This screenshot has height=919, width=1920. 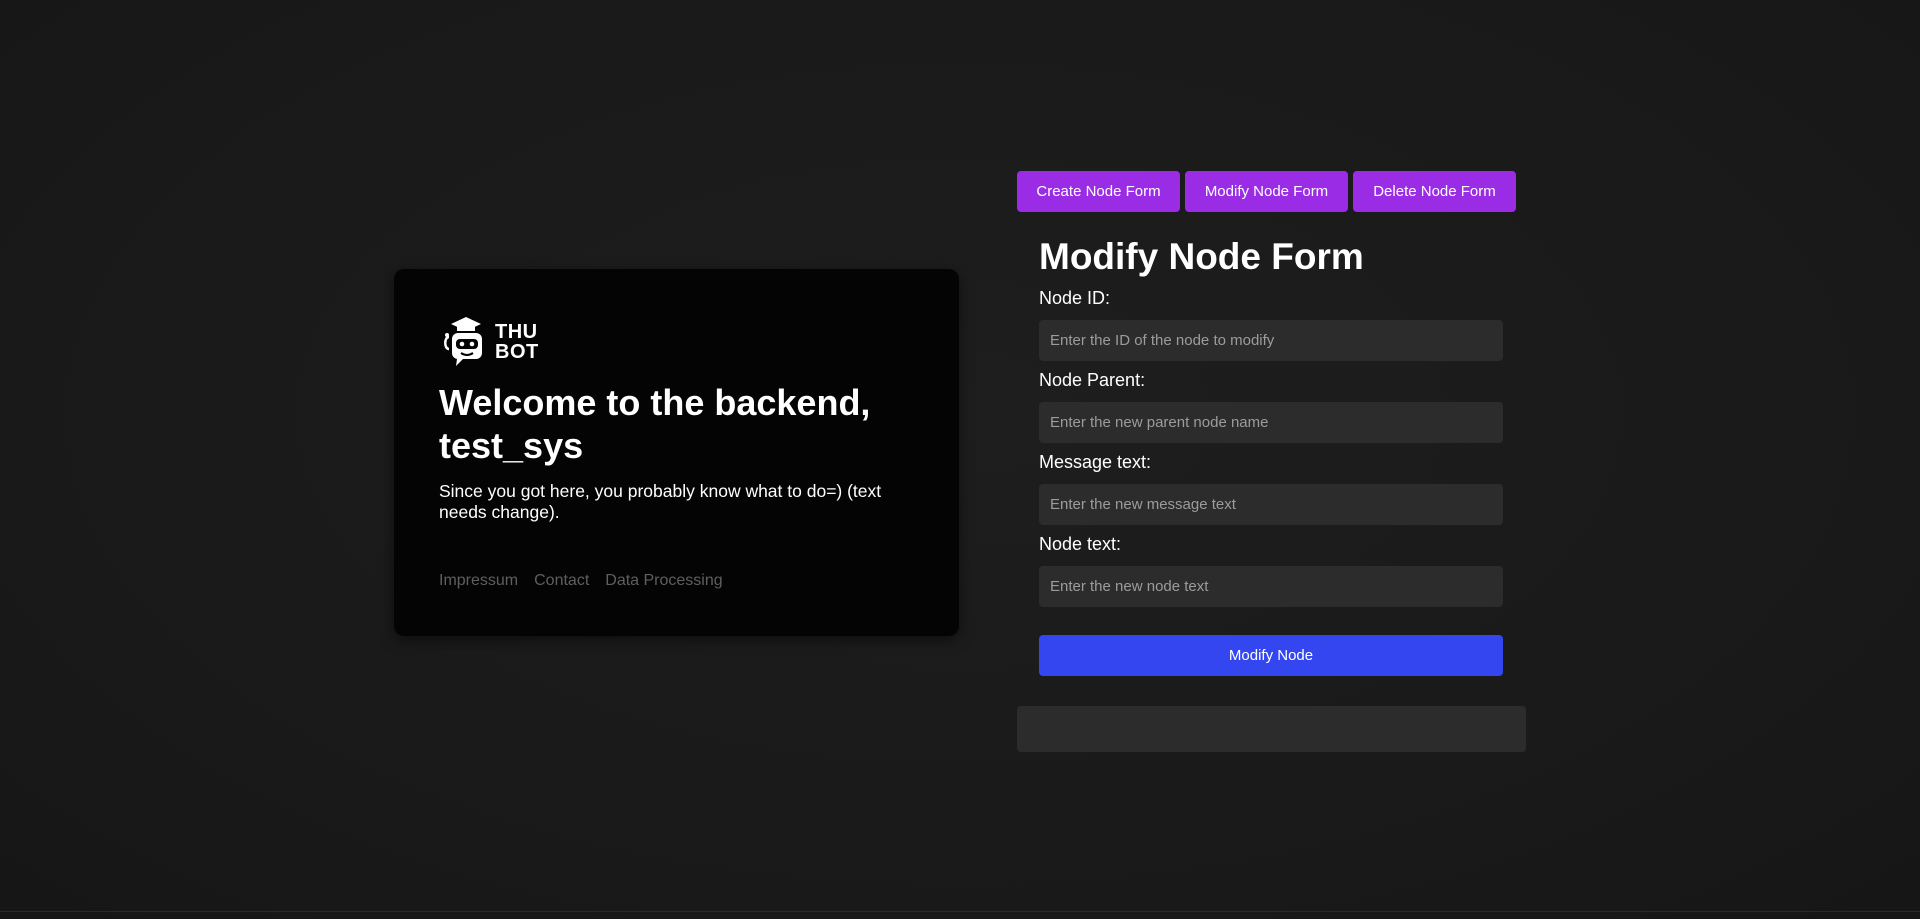 What do you see at coordinates (1271, 422) in the screenshot?
I see `node-parent-input` at bounding box center [1271, 422].